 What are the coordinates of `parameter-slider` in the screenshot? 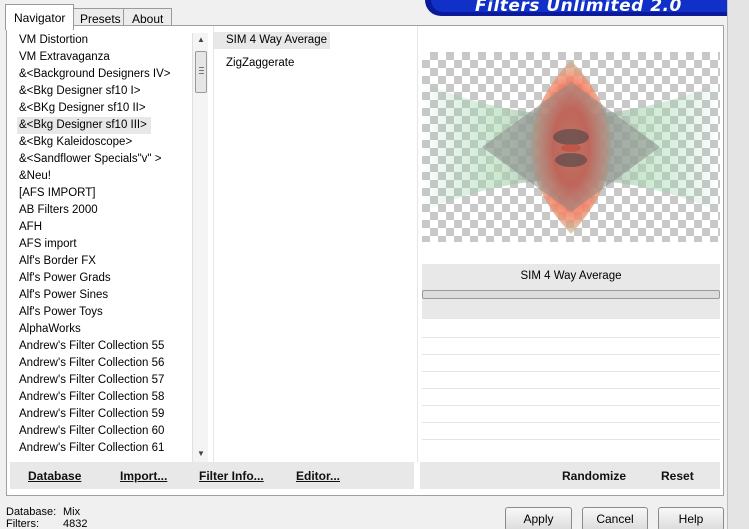 It's located at (571, 294).